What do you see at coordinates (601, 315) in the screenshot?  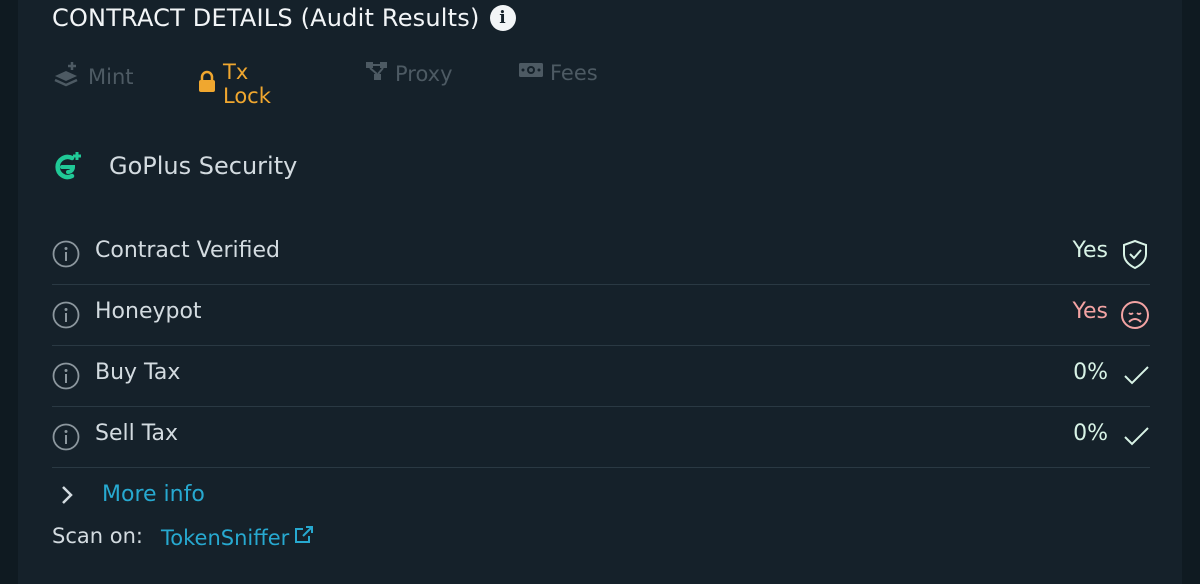 I see `check-row-honeypot: Honeypot Yes` at bounding box center [601, 315].